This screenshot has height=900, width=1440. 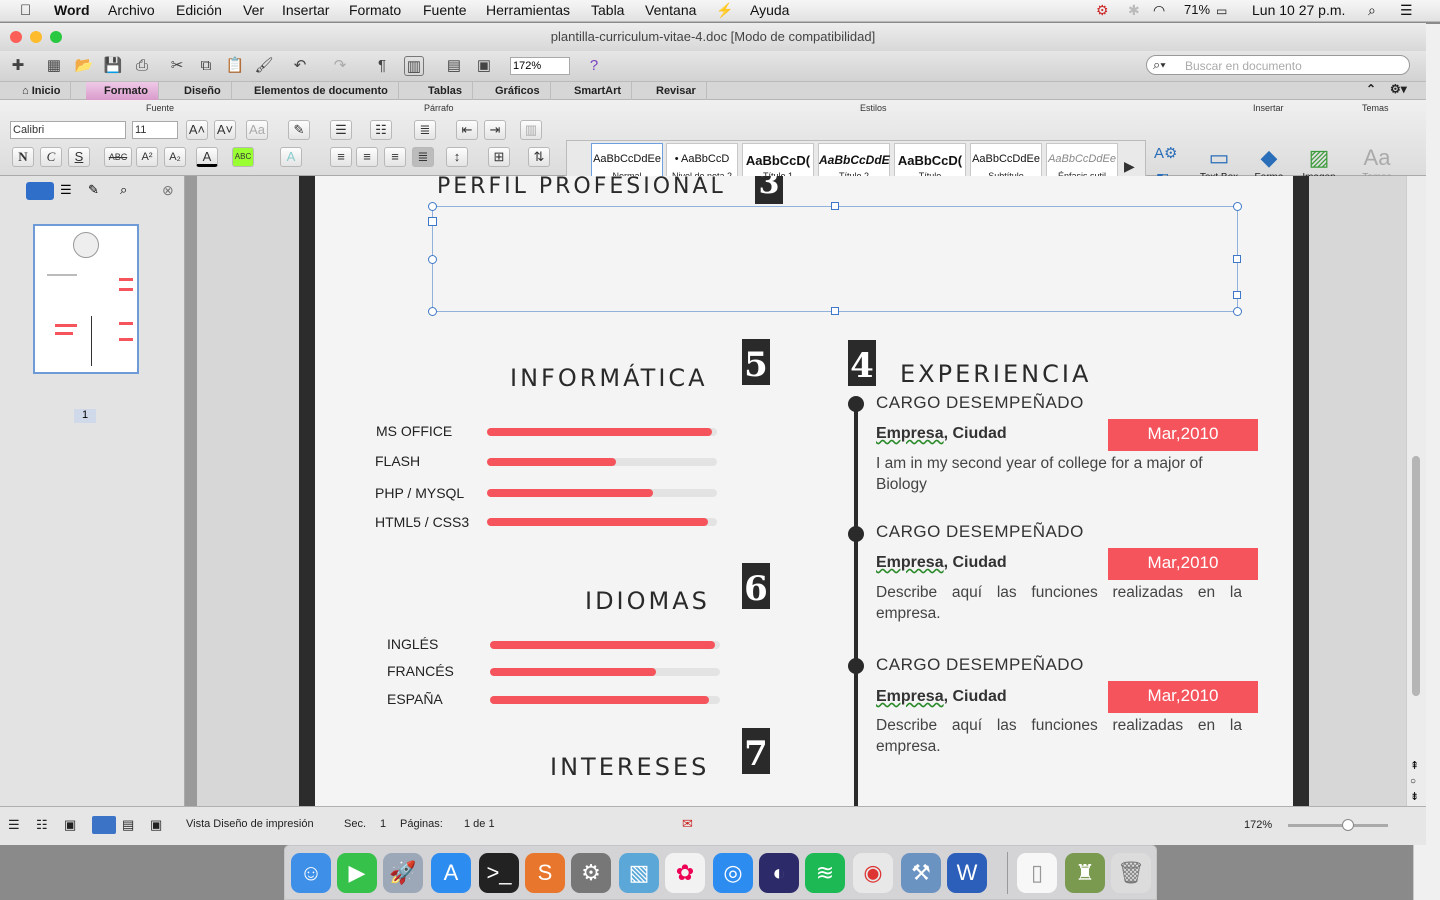 What do you see at coordinates (86, 299) in the screenshot?
I see `page-thumbnail` at bounding box center [86, 299].